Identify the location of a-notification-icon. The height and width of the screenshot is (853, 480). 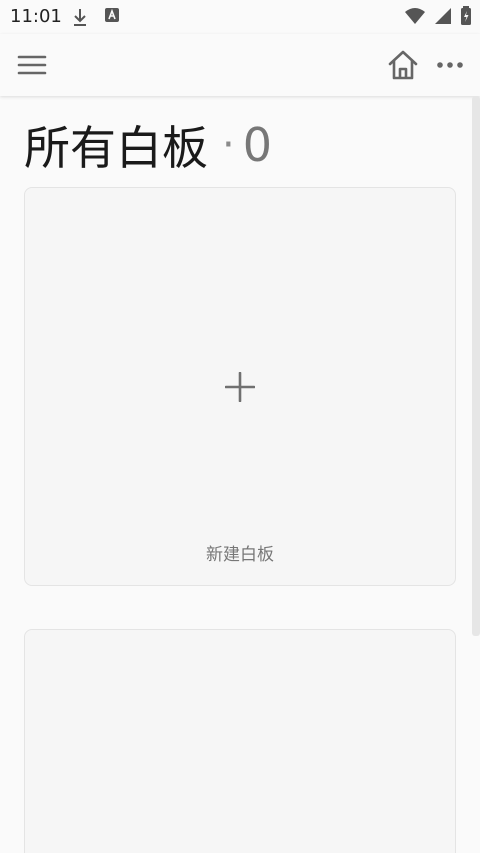
(112, 19).